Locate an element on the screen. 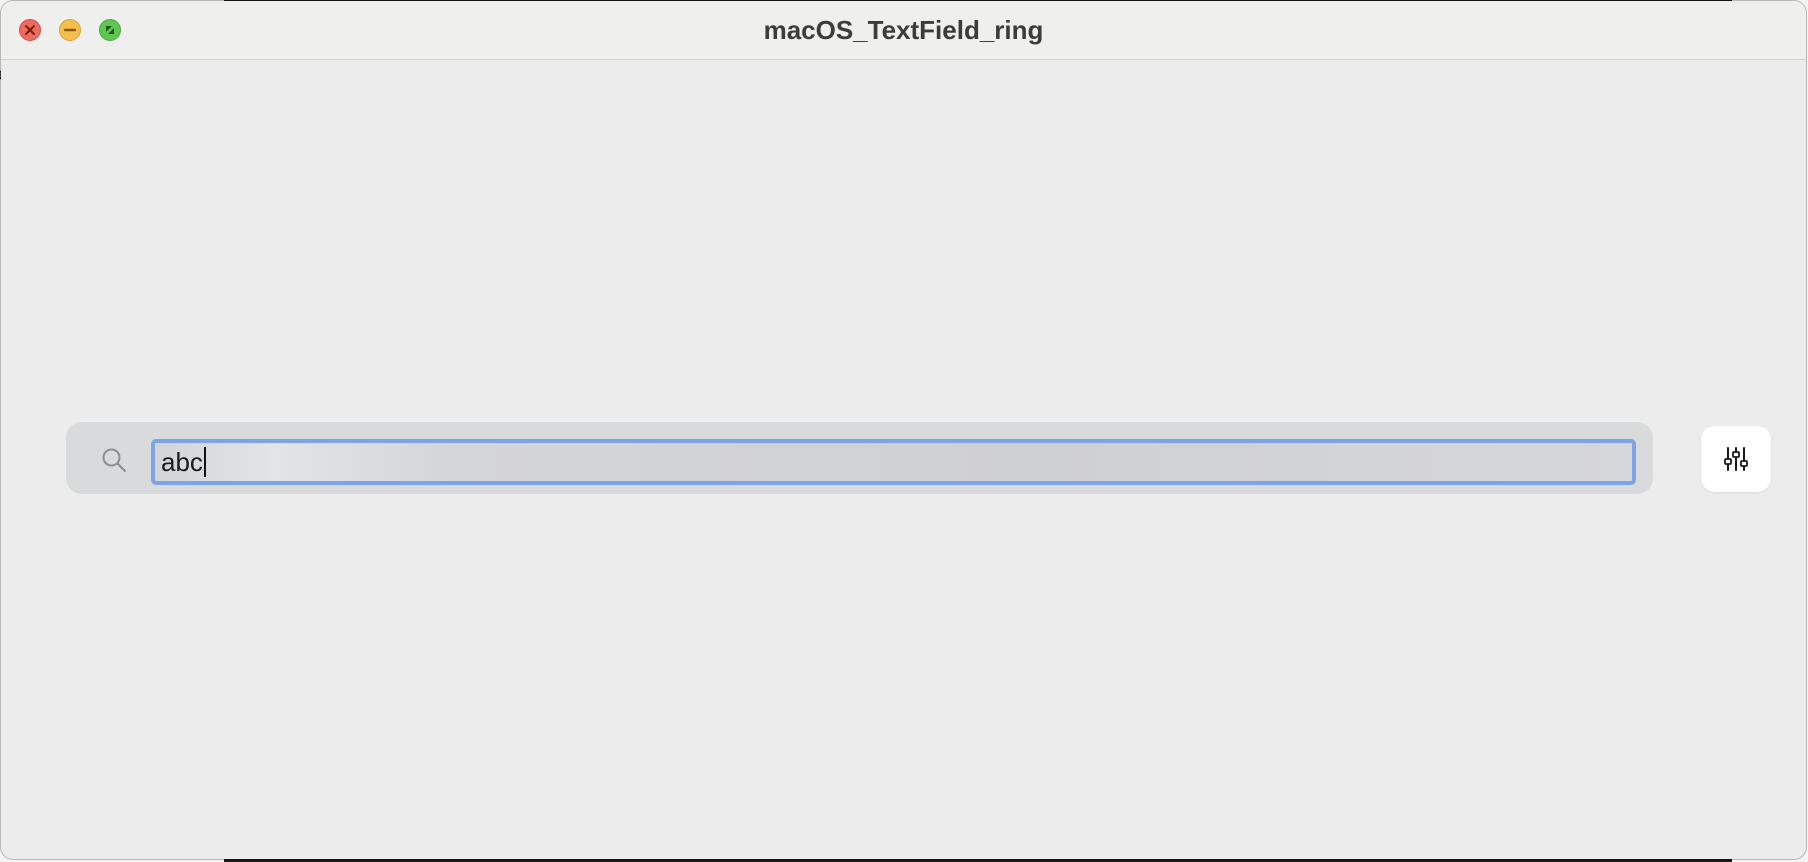 The height and width of the screenshot is (862, 1808). sliders-icon is located at coordinates (1736, 459).